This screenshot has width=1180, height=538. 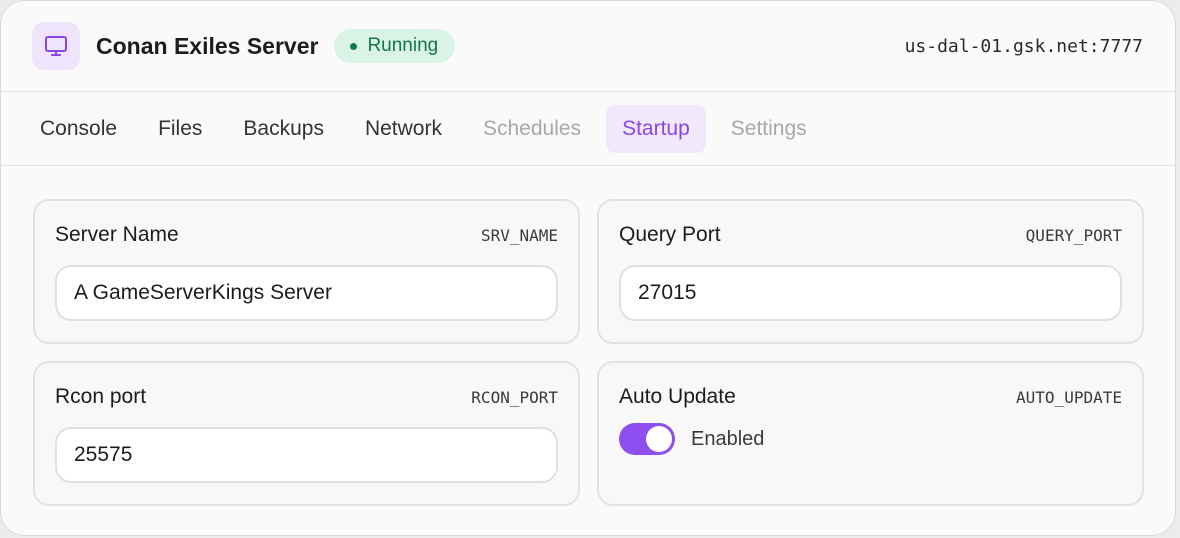 What do you see at coordinates (769, 129) in the screenshot?
I see `tab-settings: Settings` at bounding box center [769, 129].